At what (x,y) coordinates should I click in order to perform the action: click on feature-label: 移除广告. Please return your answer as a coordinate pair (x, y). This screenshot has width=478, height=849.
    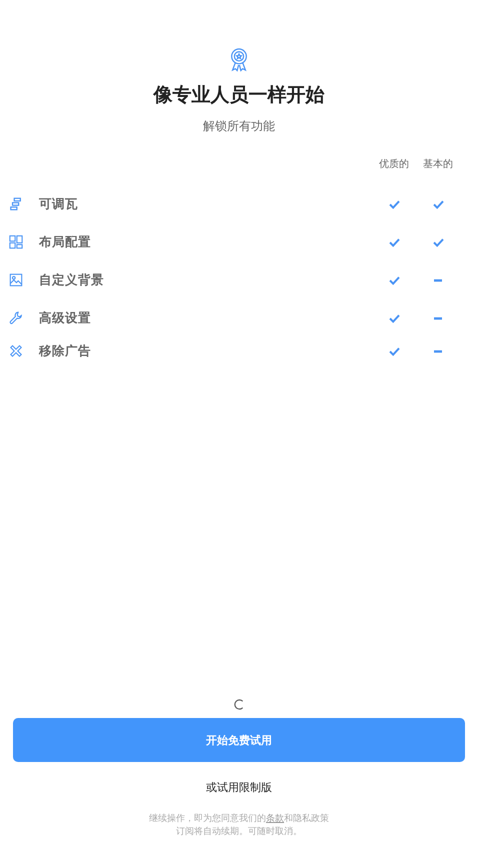
    Looking at the image, I should click on (65, 351).